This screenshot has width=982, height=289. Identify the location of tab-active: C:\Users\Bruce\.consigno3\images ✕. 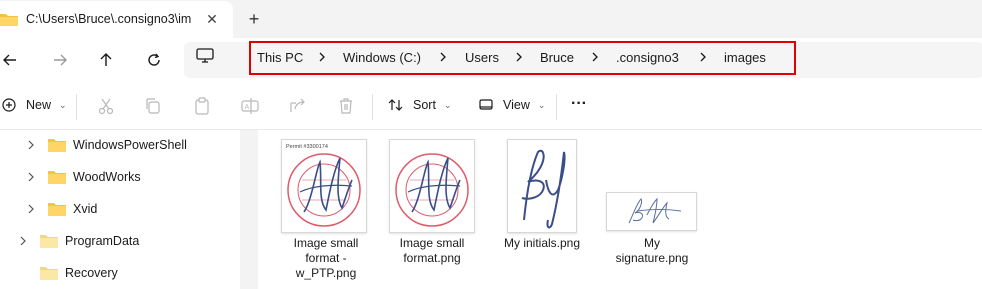
(116, 19).